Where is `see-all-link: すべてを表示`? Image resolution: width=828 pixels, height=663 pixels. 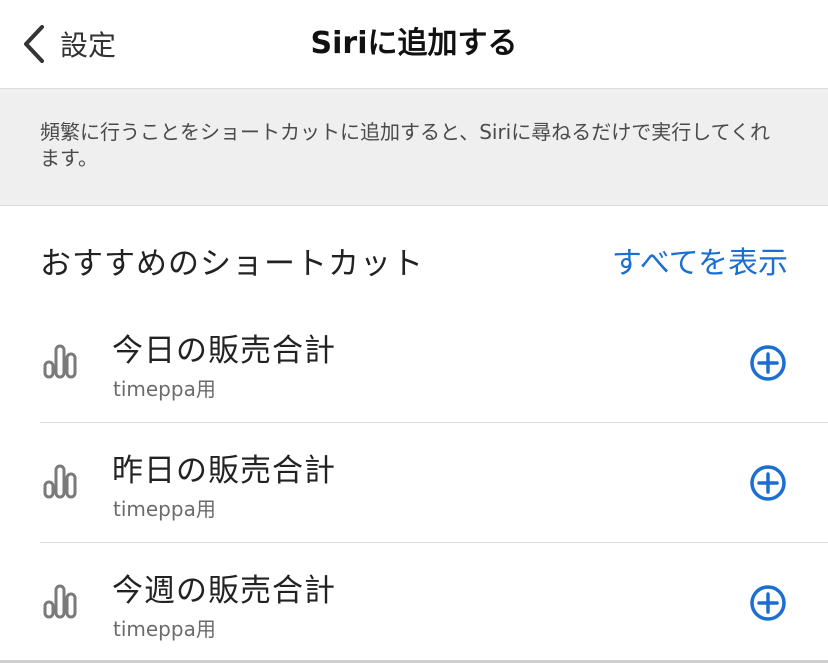 see-all-link: すべてを表示 is located at coordinates (700, 260).